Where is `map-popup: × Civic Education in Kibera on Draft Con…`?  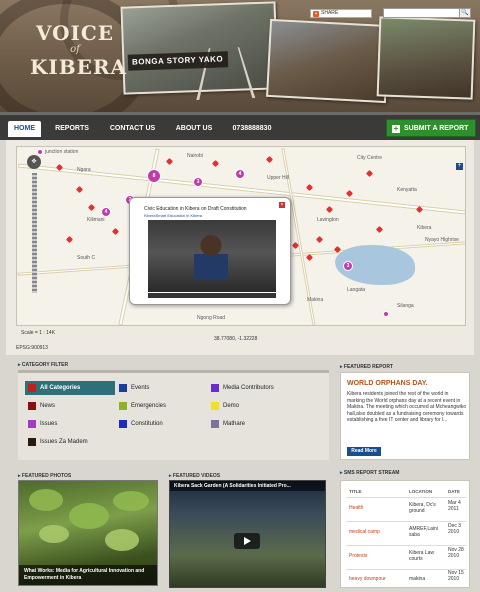 map-popup: × Civic Education in Kibera on Draft Con… is located at coordinates (210, 251).